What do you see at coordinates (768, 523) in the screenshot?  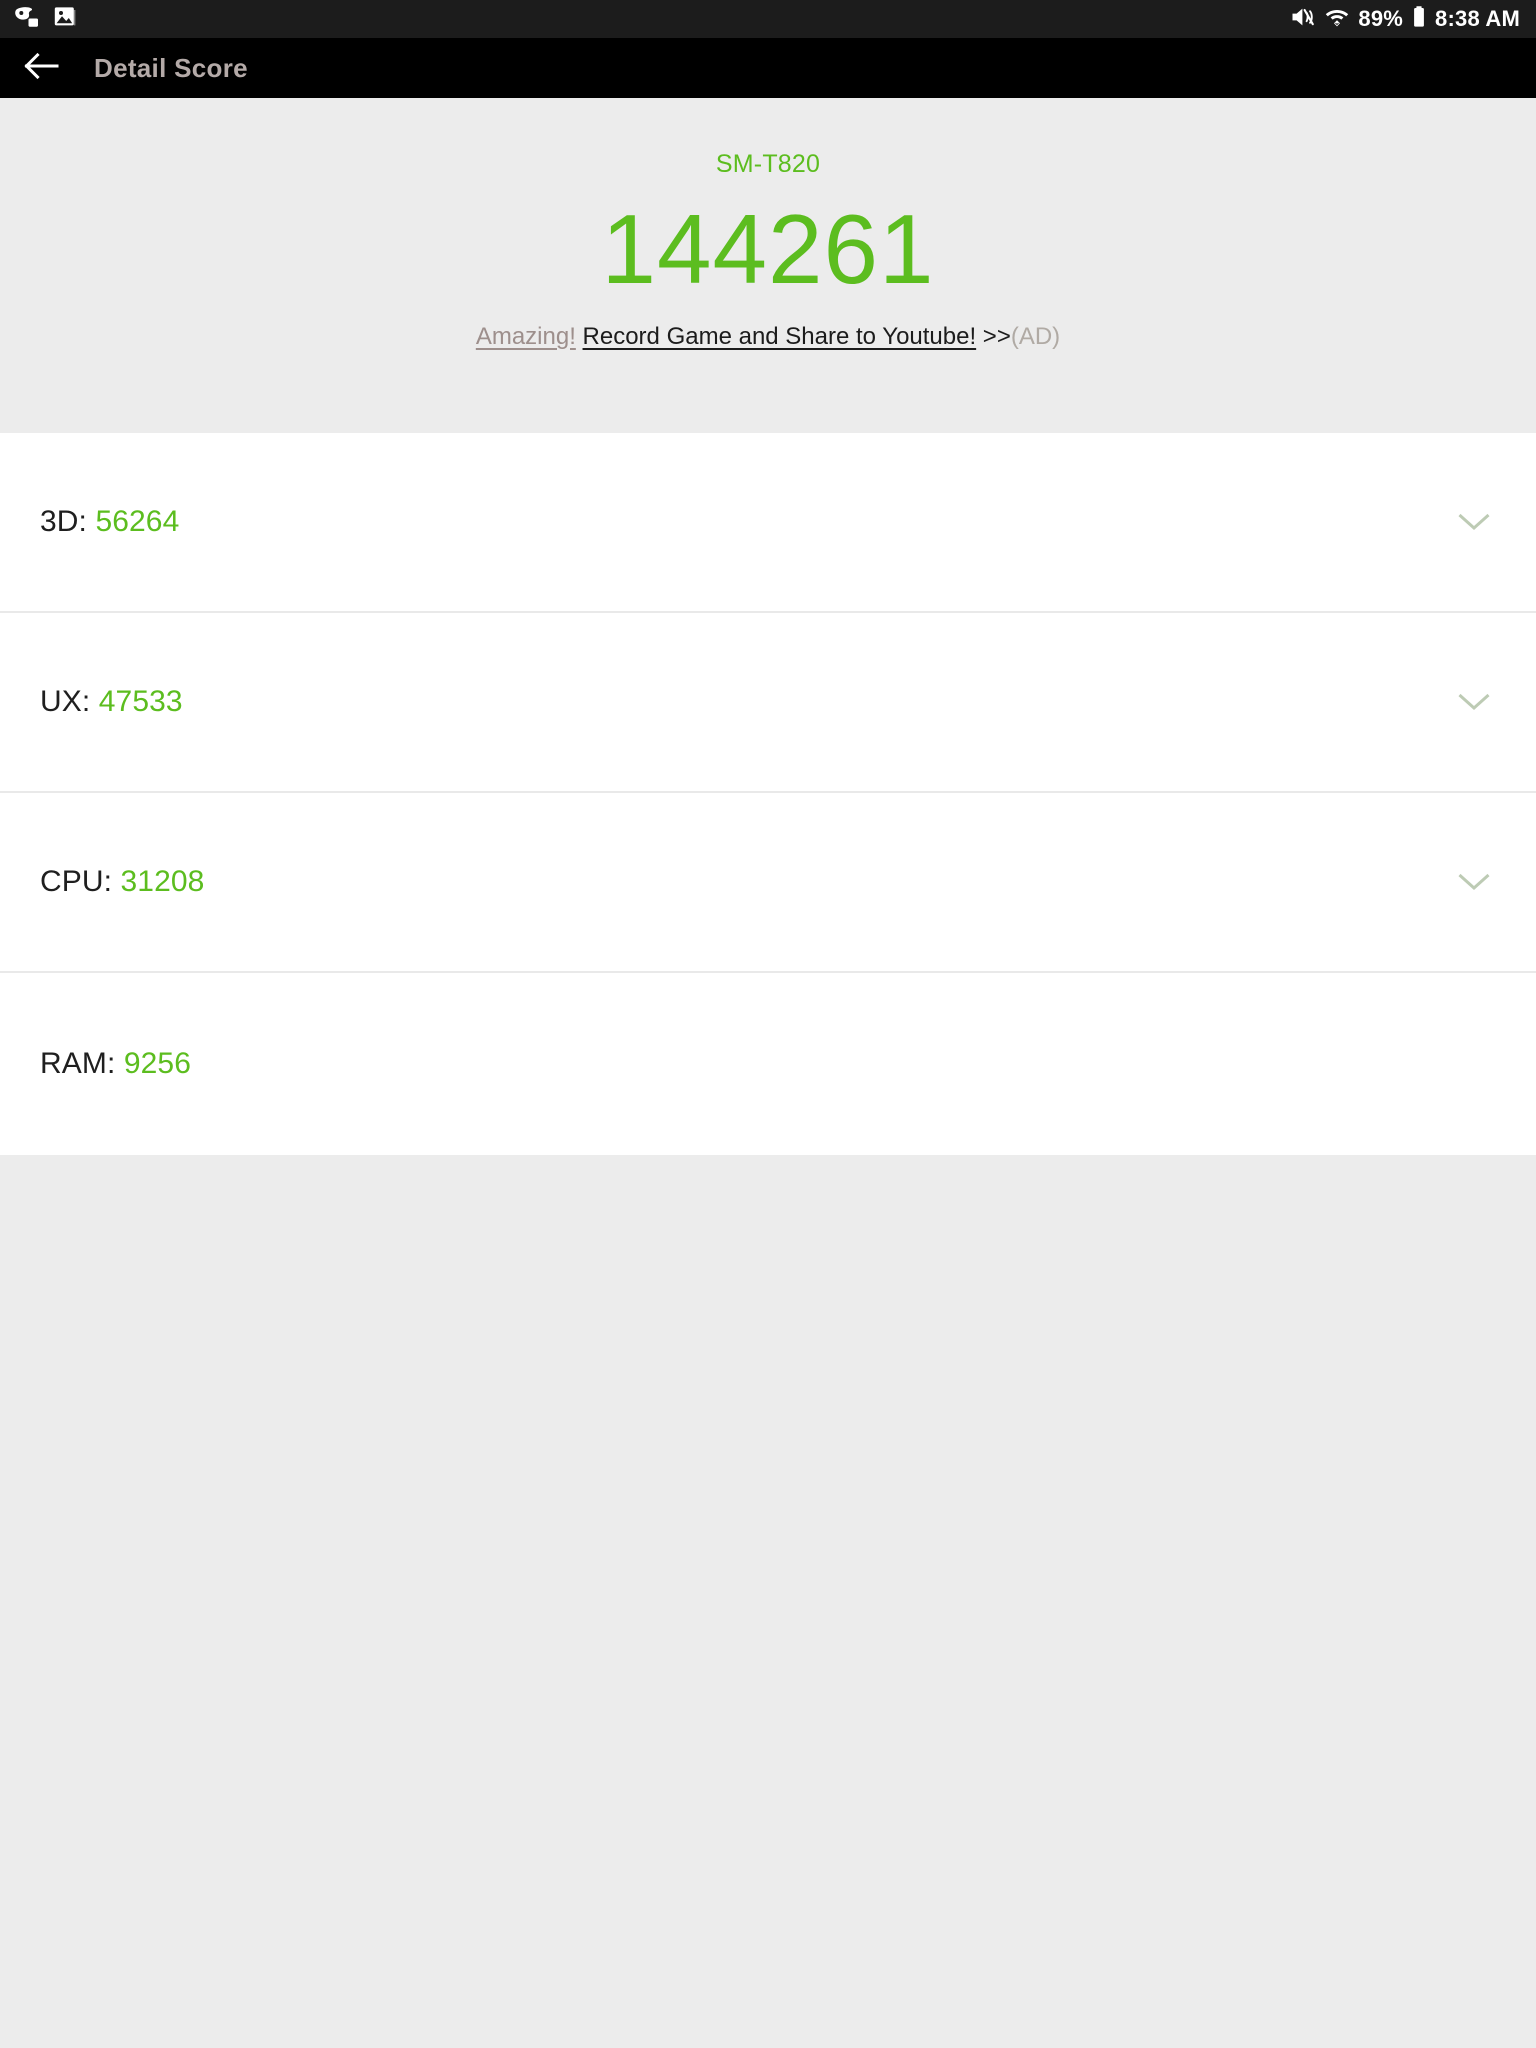 I see `detail-row-3d: 3D: 56264` at bounding box center [768, 523].